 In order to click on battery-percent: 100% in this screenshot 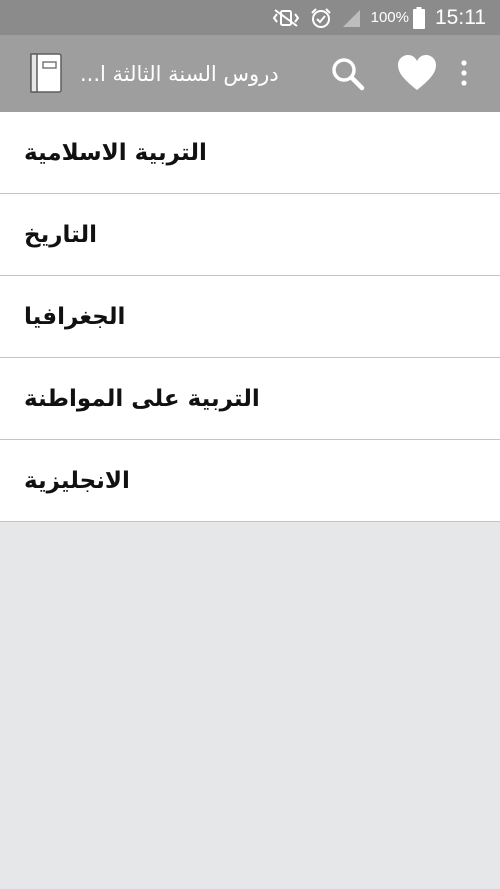, I will do `click(389, 17)`.